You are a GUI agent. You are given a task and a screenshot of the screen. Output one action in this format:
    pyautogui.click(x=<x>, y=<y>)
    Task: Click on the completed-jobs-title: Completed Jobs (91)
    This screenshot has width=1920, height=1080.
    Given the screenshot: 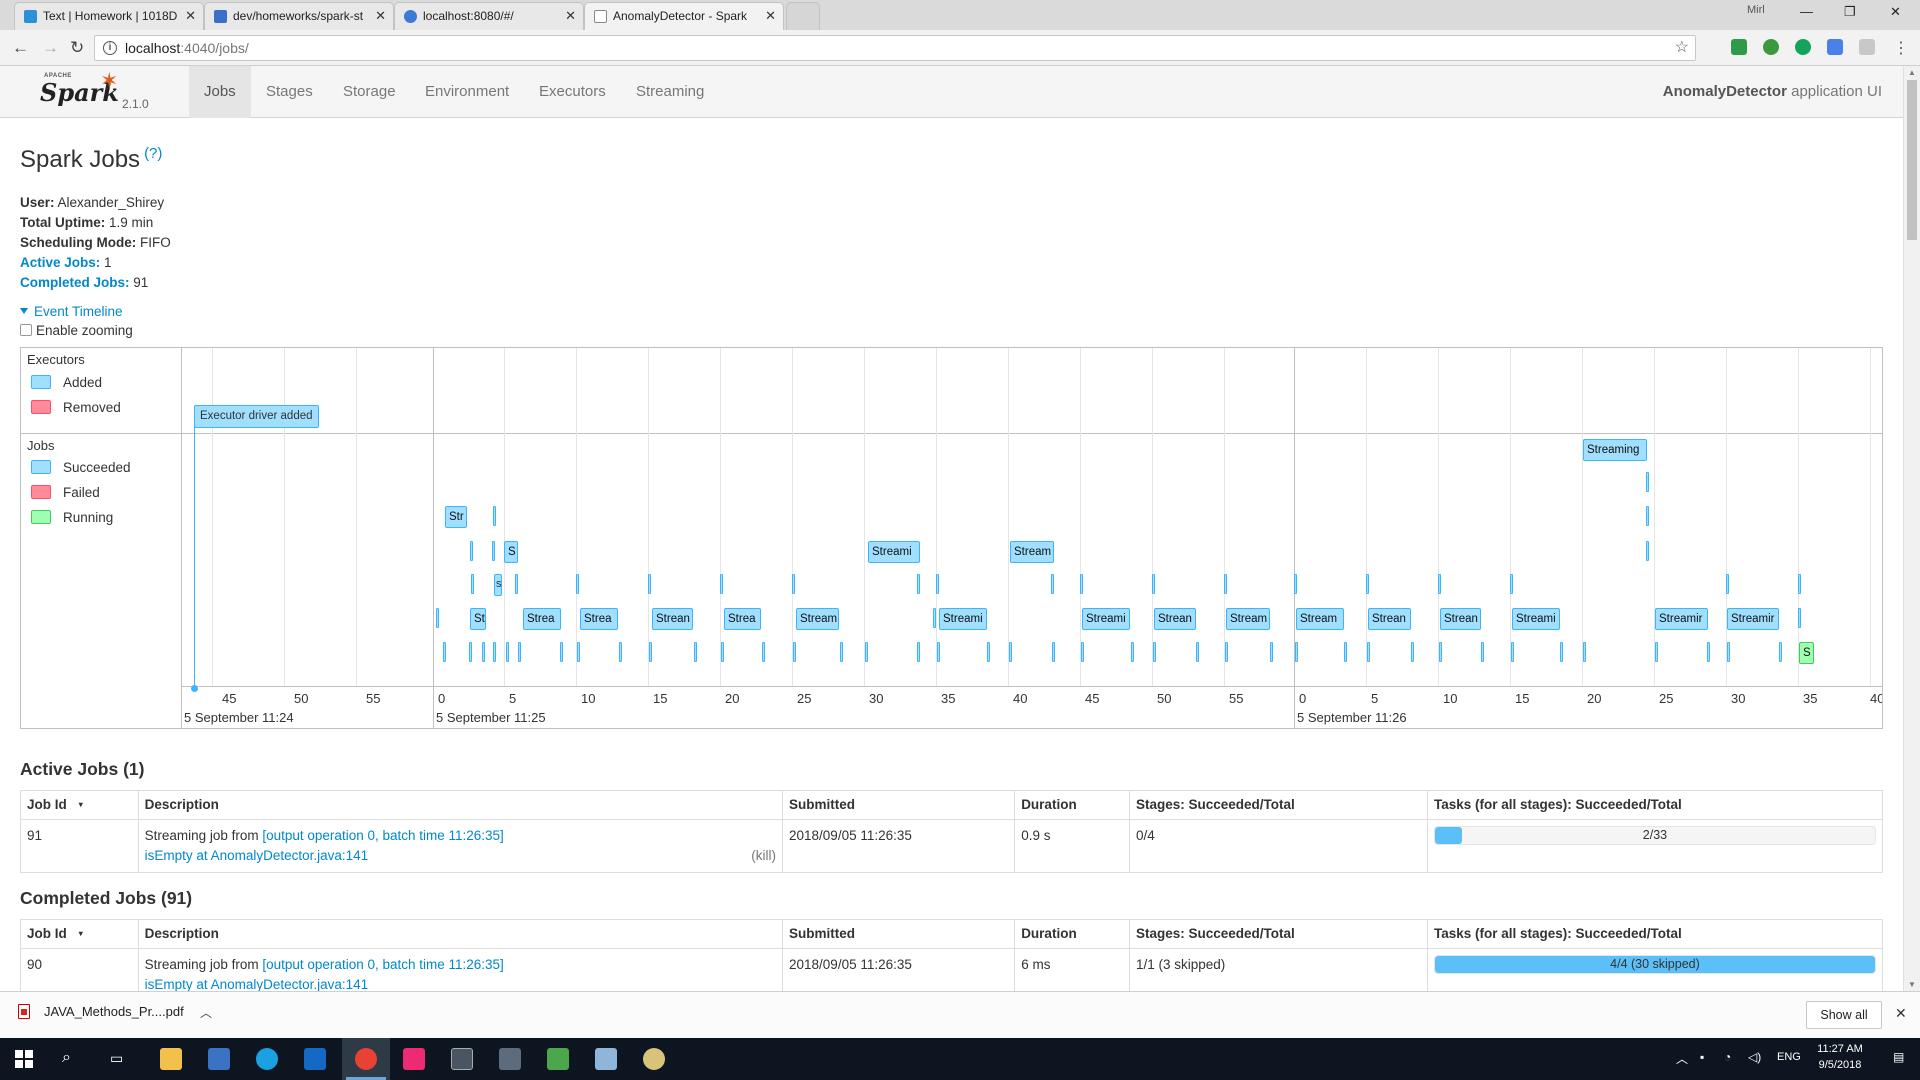 What is the action you would take?
    pyautogui.click(x=106, y=898)
    